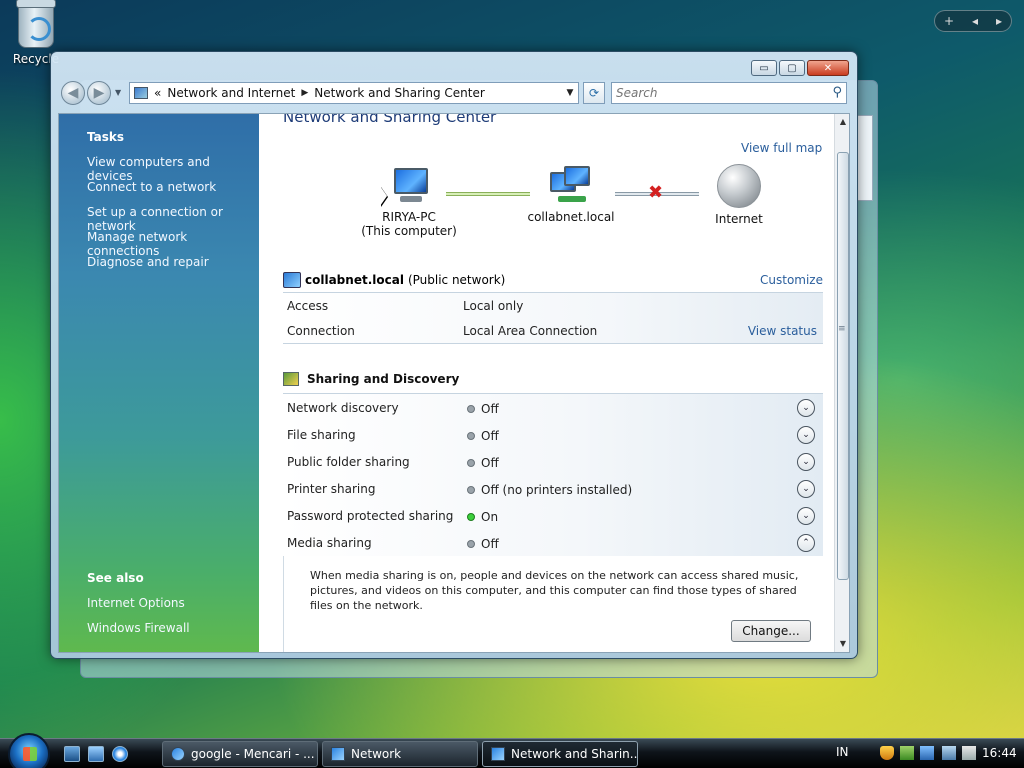 Image resolution: width=1024 pixels, height=768 pixels. I want to click on breadcrumb-network-internet: Network and Internet, so click(231, 93).